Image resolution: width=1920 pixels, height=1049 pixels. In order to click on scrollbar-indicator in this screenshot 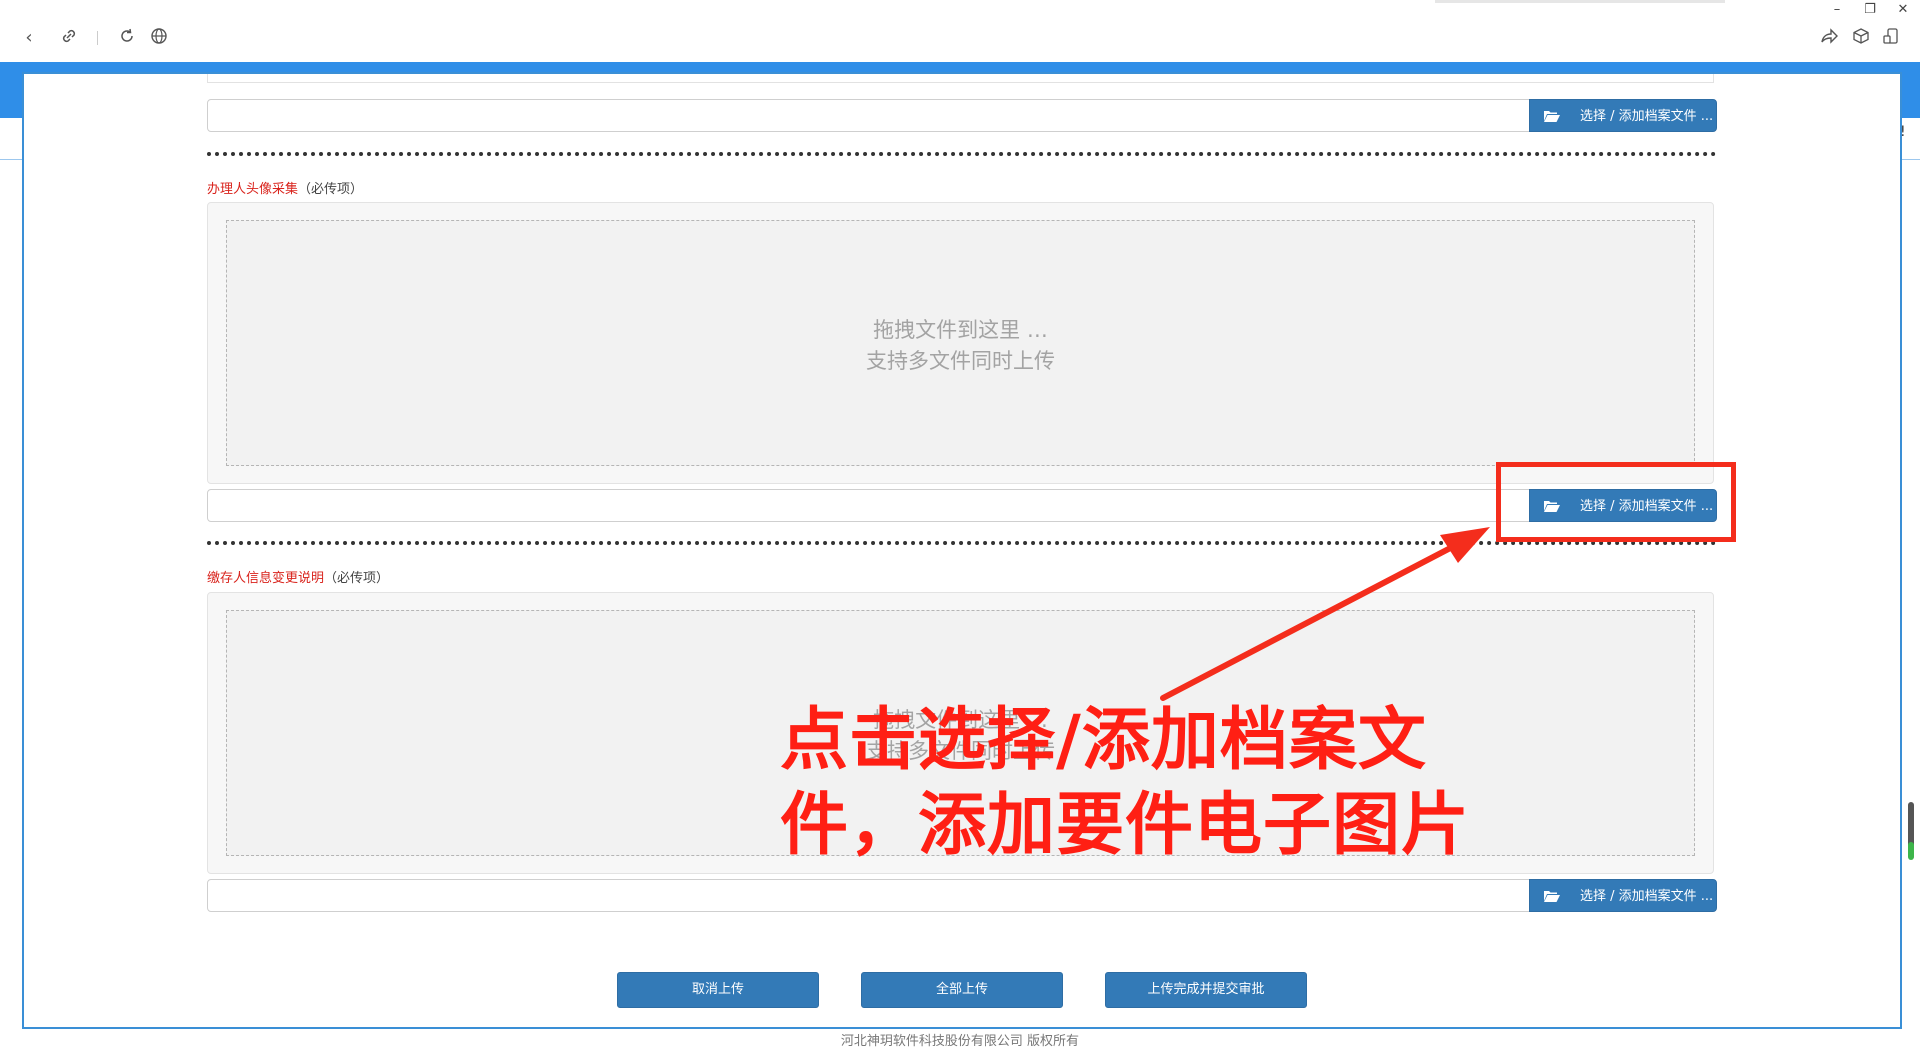, I will do `click(1911, 851)`.